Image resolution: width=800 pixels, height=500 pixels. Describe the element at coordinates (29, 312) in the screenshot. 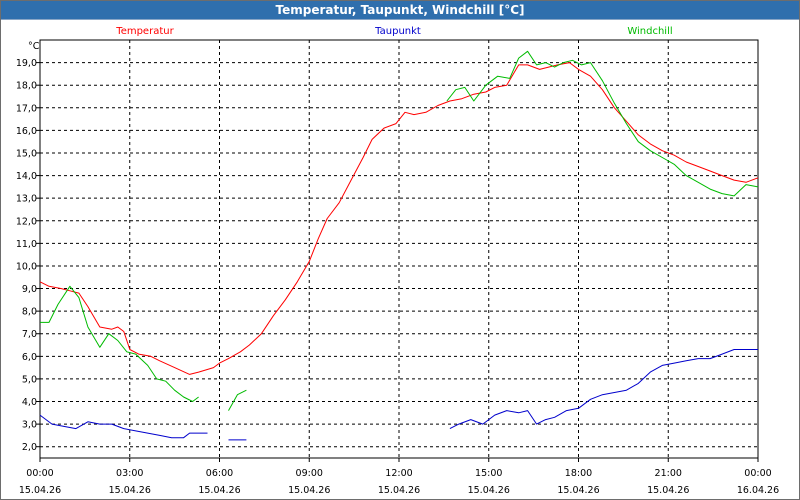

I see `y-tick-label: 8,0` at that location.